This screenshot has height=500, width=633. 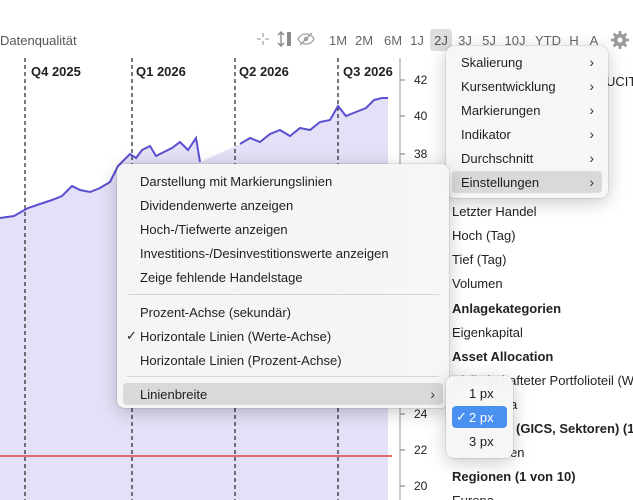 I want to click on settings-toggle: Prozent-Achse (sekundär), so click(x=283, y=312).